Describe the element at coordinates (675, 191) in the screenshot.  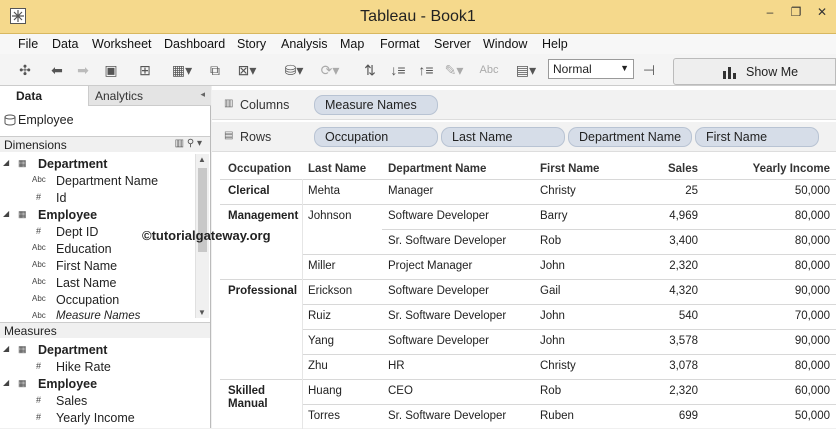
I see `table-cell: 25` at that location.